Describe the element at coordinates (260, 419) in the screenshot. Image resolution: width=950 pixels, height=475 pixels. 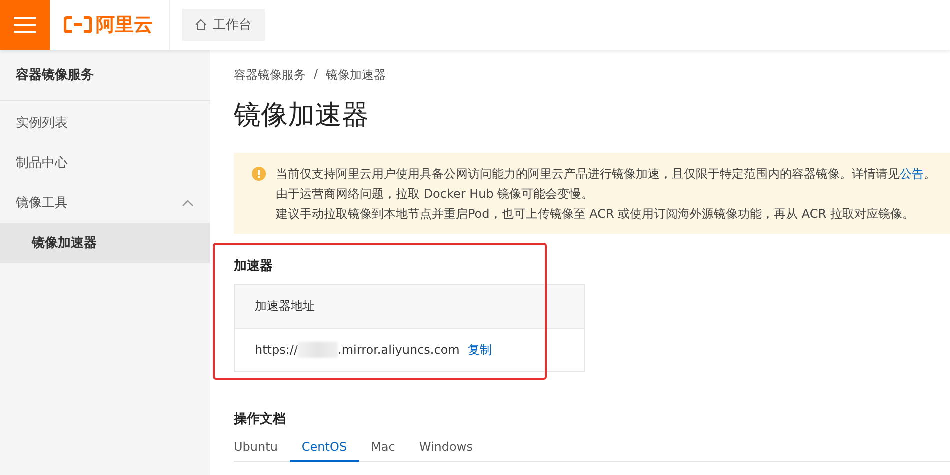
I see `section-title: 操作文档` at that location.